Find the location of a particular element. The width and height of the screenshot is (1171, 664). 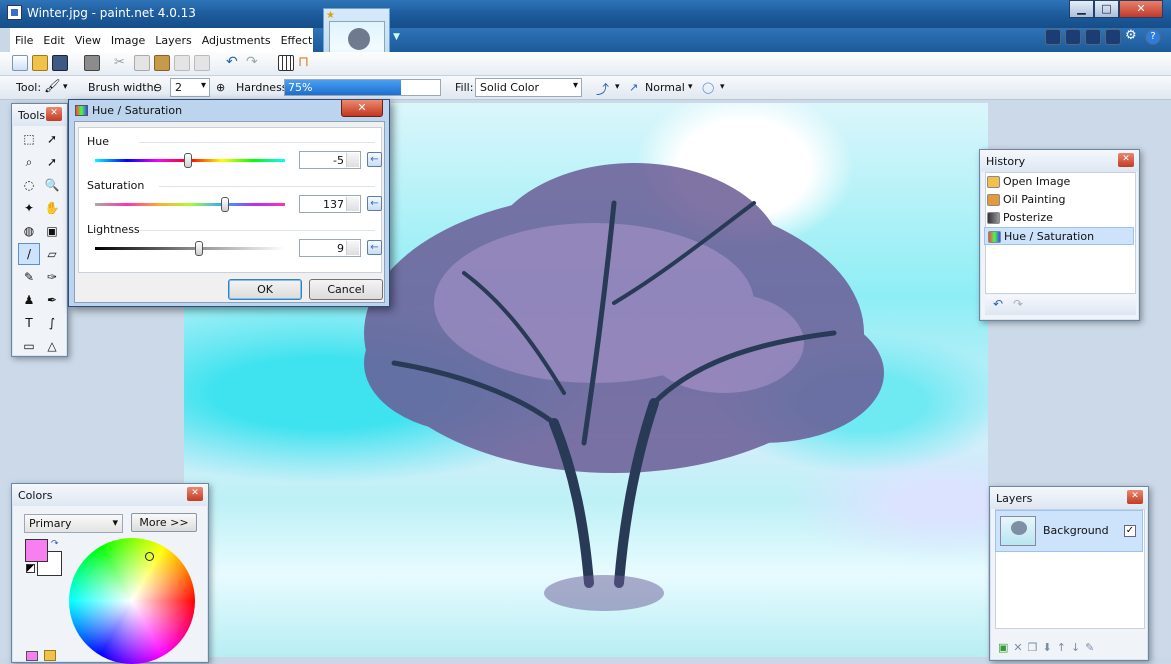

reset-colors-icon is located at coordinates (30, 568).